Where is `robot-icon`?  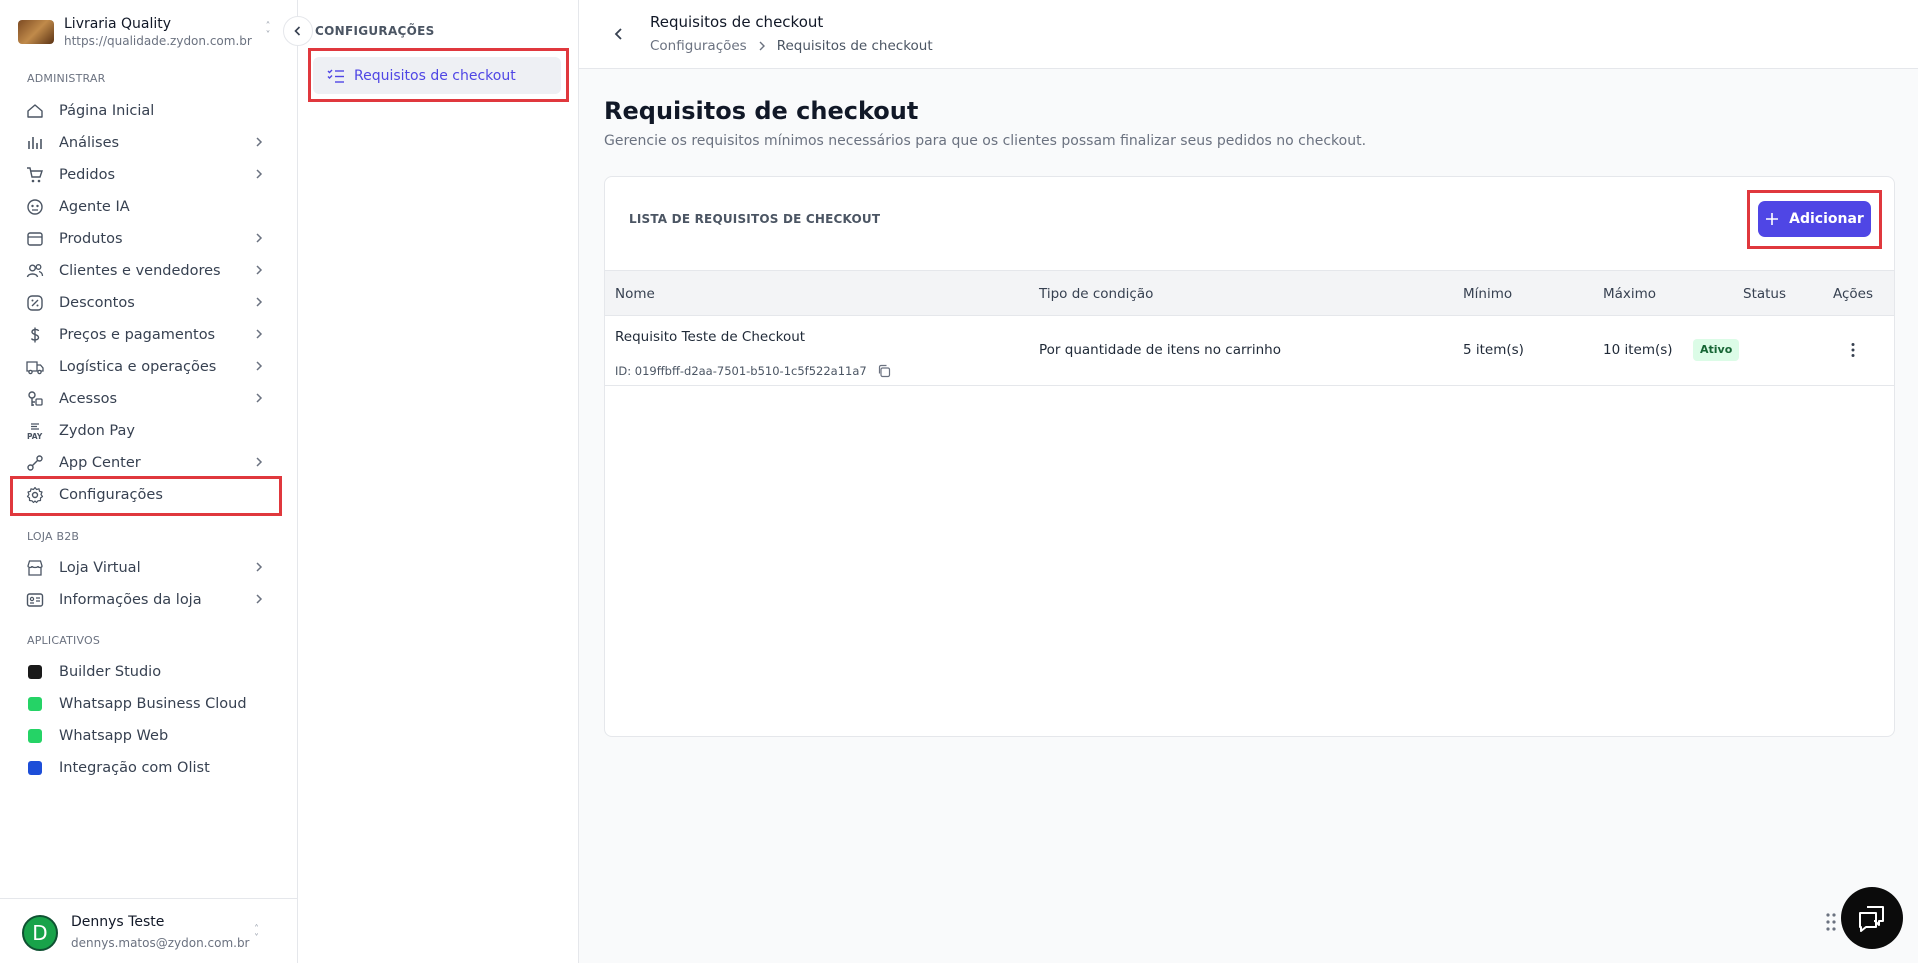 robot-icon is located at coordinates (35, 207).